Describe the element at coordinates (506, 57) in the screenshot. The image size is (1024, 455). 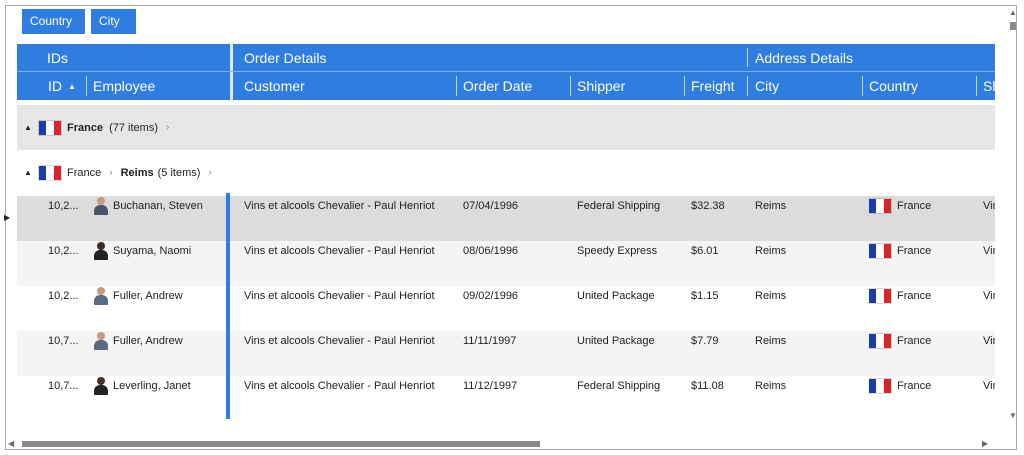
I see `header-band-groups: IDs Order Details Address Details` at that location.